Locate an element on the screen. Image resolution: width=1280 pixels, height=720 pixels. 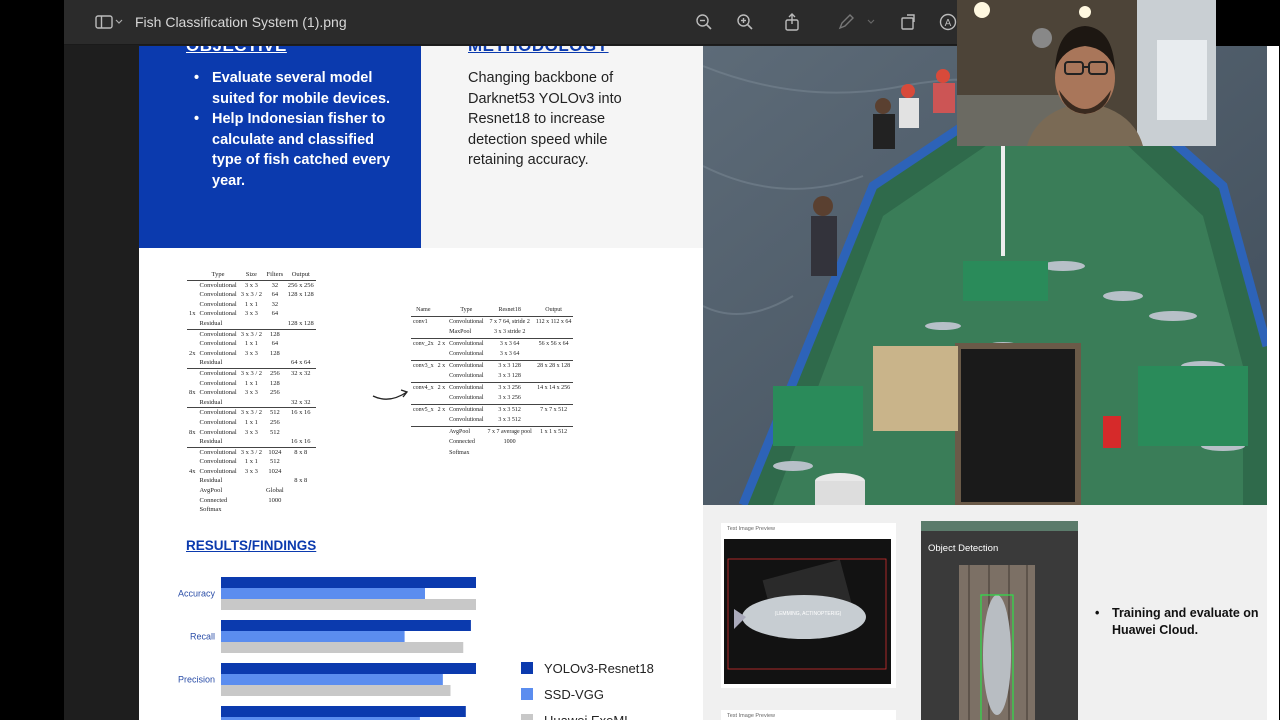
markup-icon is located at coordinates (846, 22).